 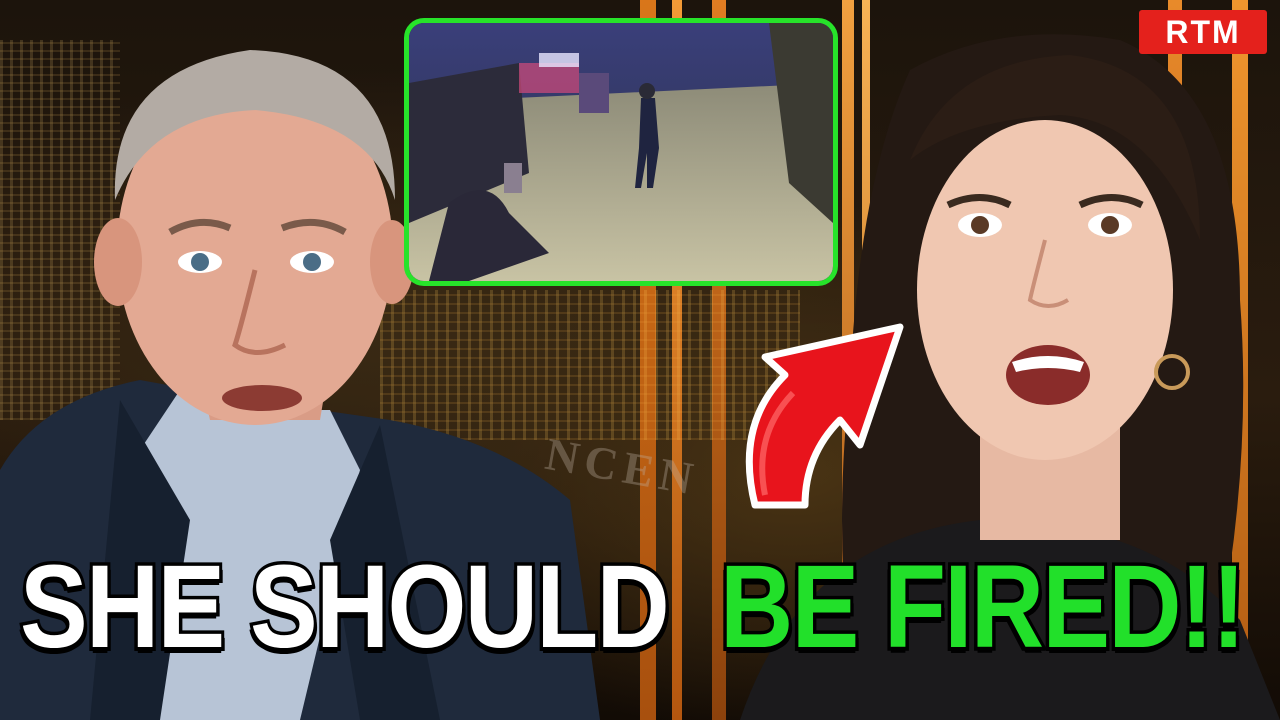 I want to click on inset-video-still, so click(x=621, y=152).